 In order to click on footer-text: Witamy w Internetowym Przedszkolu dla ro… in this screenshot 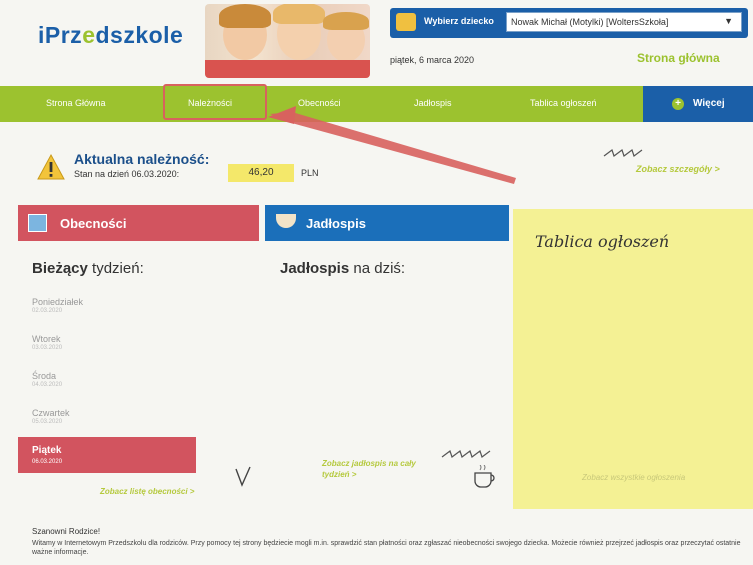, I will do `click(386, 548)`.